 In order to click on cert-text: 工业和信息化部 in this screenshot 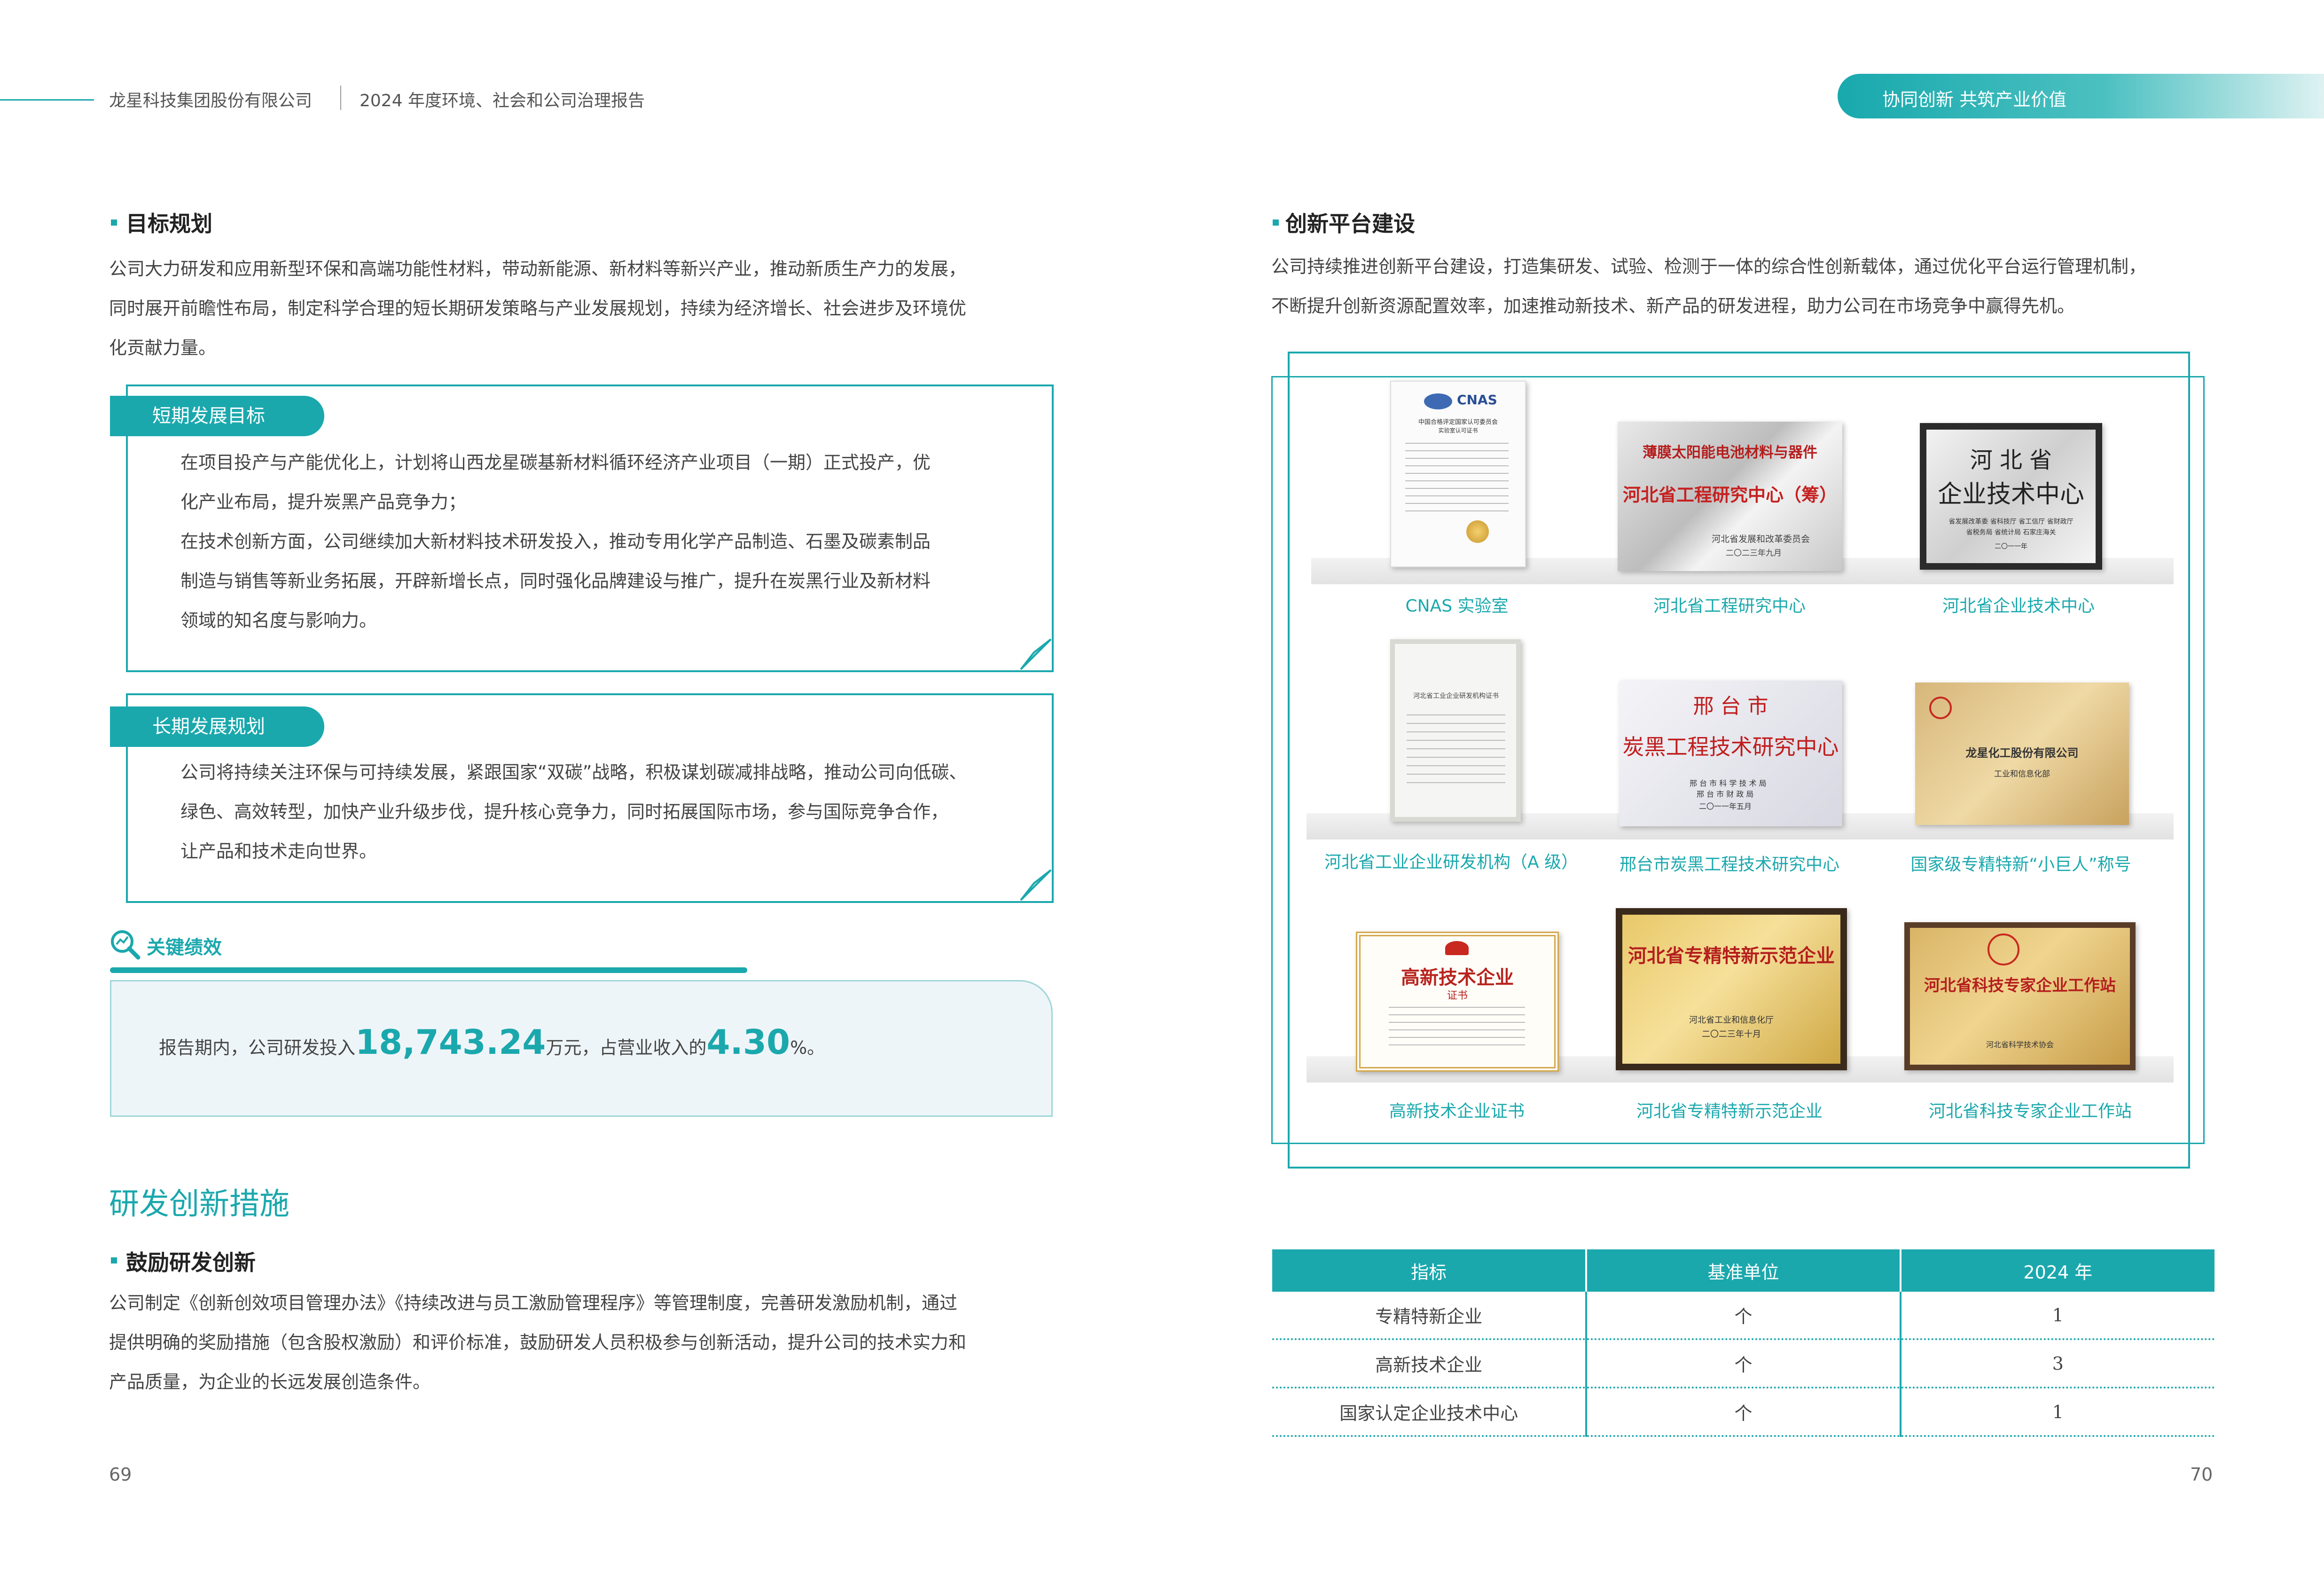, I will do `click(2022, 774)`.